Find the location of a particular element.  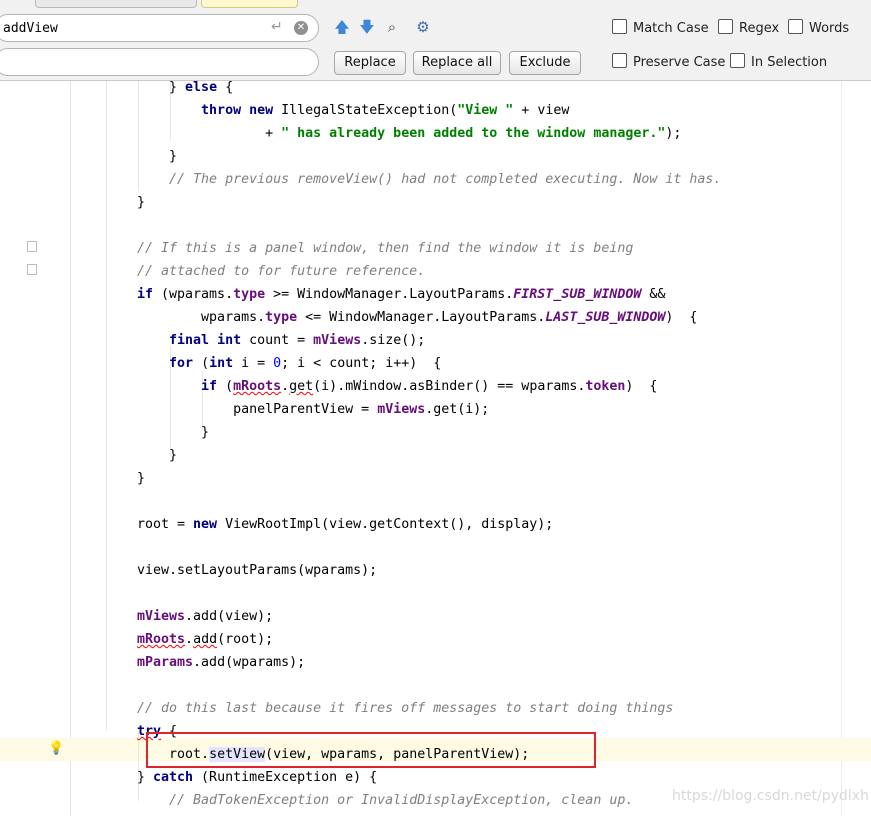

code-line: } catch (RuntimeException e) { is located at coordinates (257, 777).